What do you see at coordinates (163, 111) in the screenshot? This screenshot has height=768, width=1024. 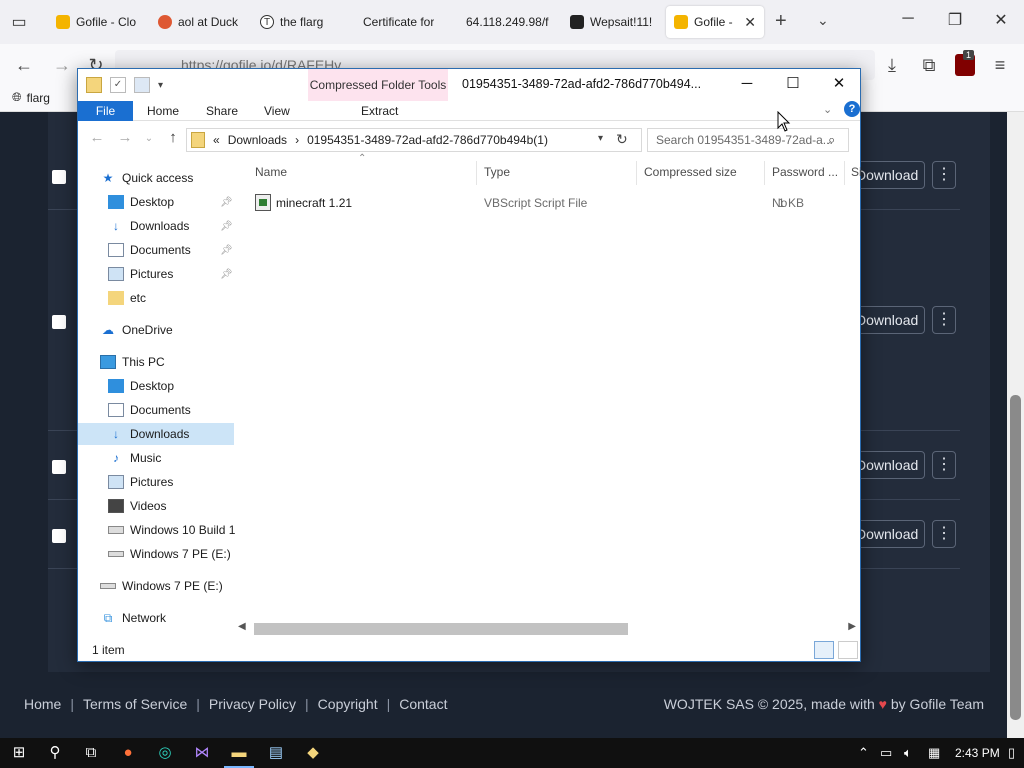 I see `ribbon-home-tab: Home` at bounding box center [163, 111].